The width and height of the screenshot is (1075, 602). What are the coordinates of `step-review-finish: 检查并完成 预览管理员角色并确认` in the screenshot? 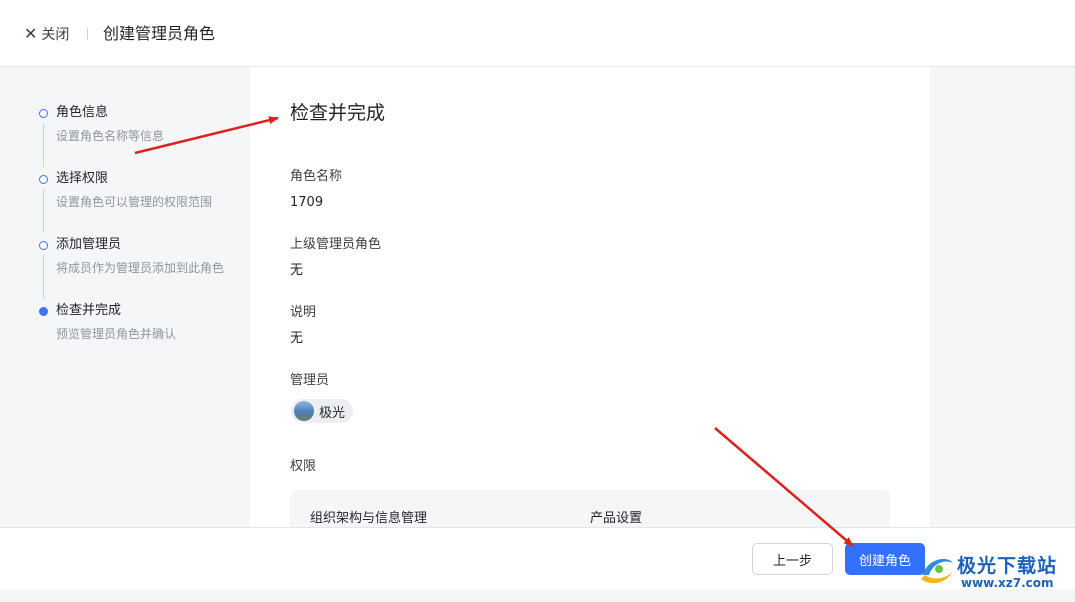 It's located at (141, 331).